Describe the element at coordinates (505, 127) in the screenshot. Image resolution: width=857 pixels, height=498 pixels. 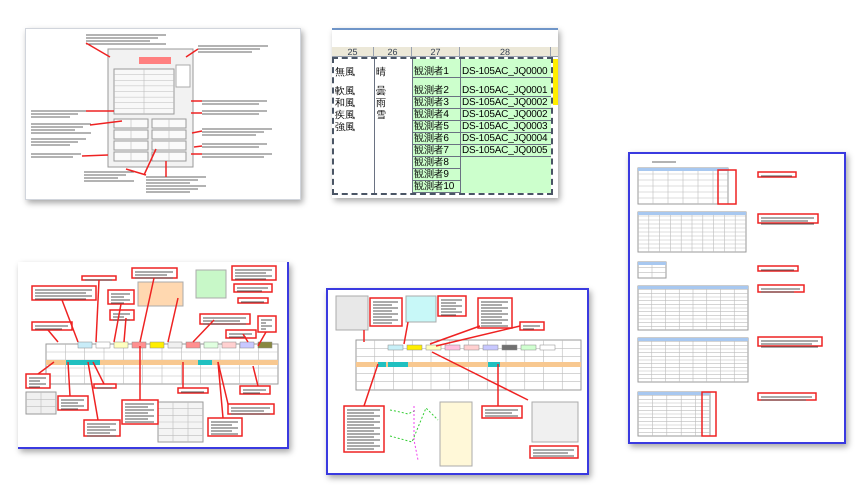
I see `table-cell: DS-105AC_JQ0003` at that location.